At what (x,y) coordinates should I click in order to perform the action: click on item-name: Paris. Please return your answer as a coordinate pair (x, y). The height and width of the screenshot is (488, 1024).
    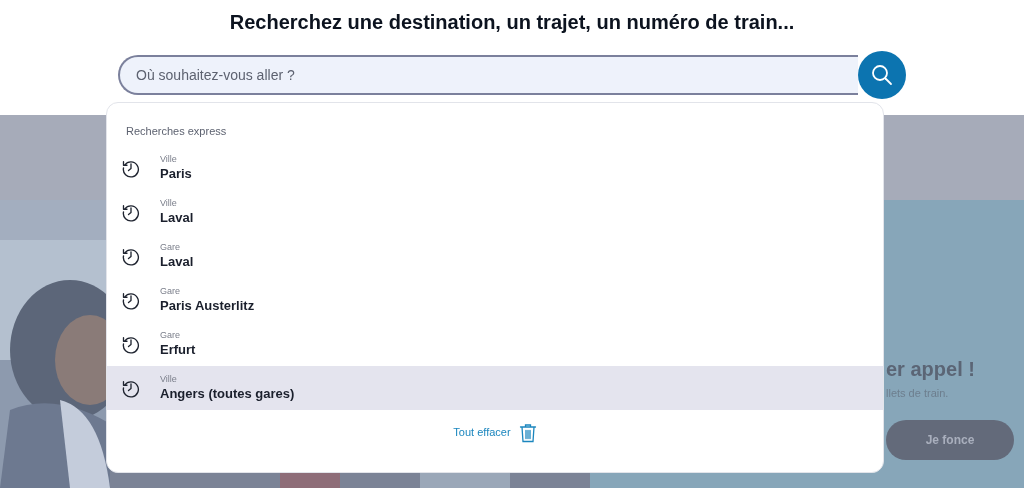
    Looking at the image, I should click on (176, 173).